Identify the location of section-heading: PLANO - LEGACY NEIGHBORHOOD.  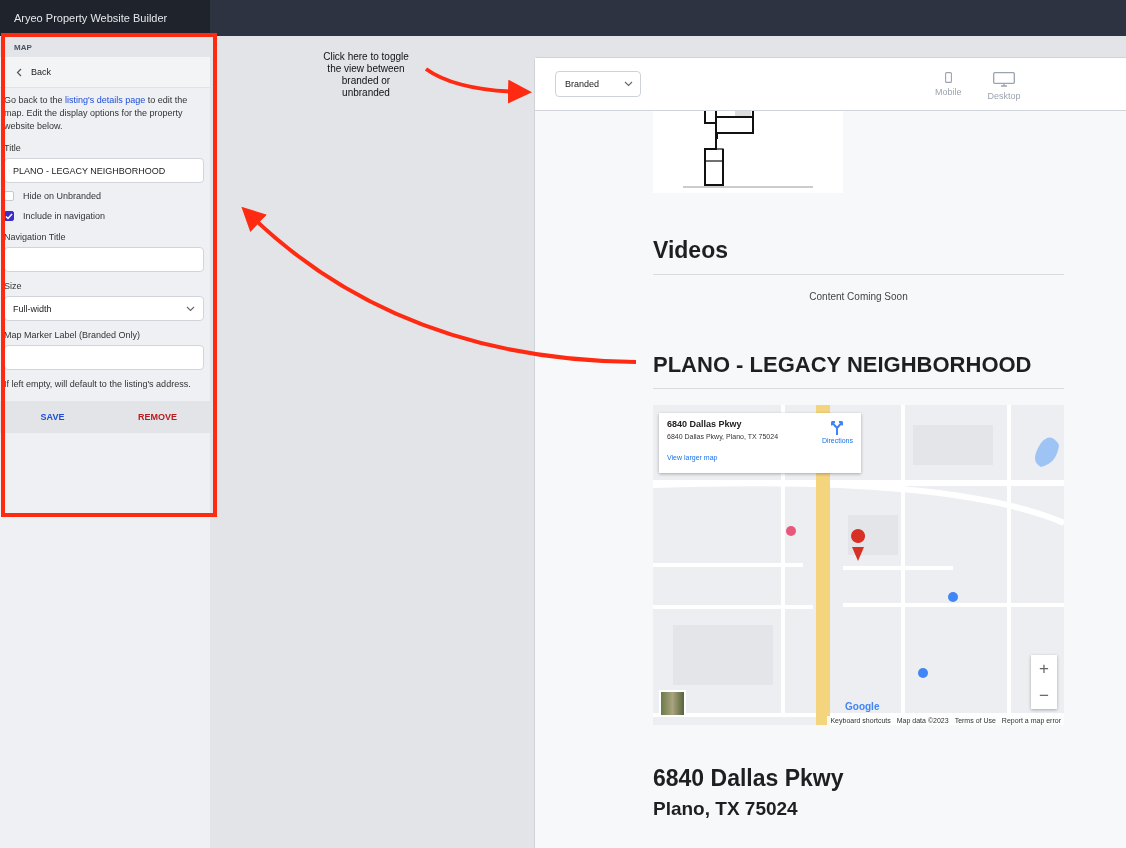
(843, 365).